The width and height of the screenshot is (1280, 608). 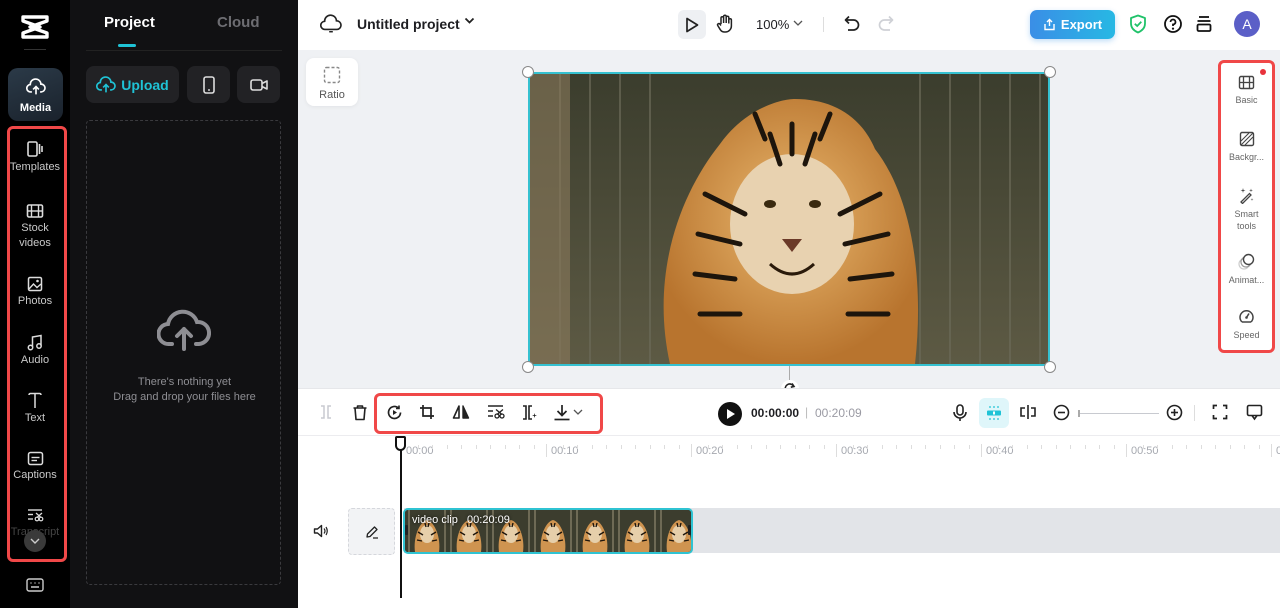 I want to click on project-title: Untitled project, so click(x=408, y=24).